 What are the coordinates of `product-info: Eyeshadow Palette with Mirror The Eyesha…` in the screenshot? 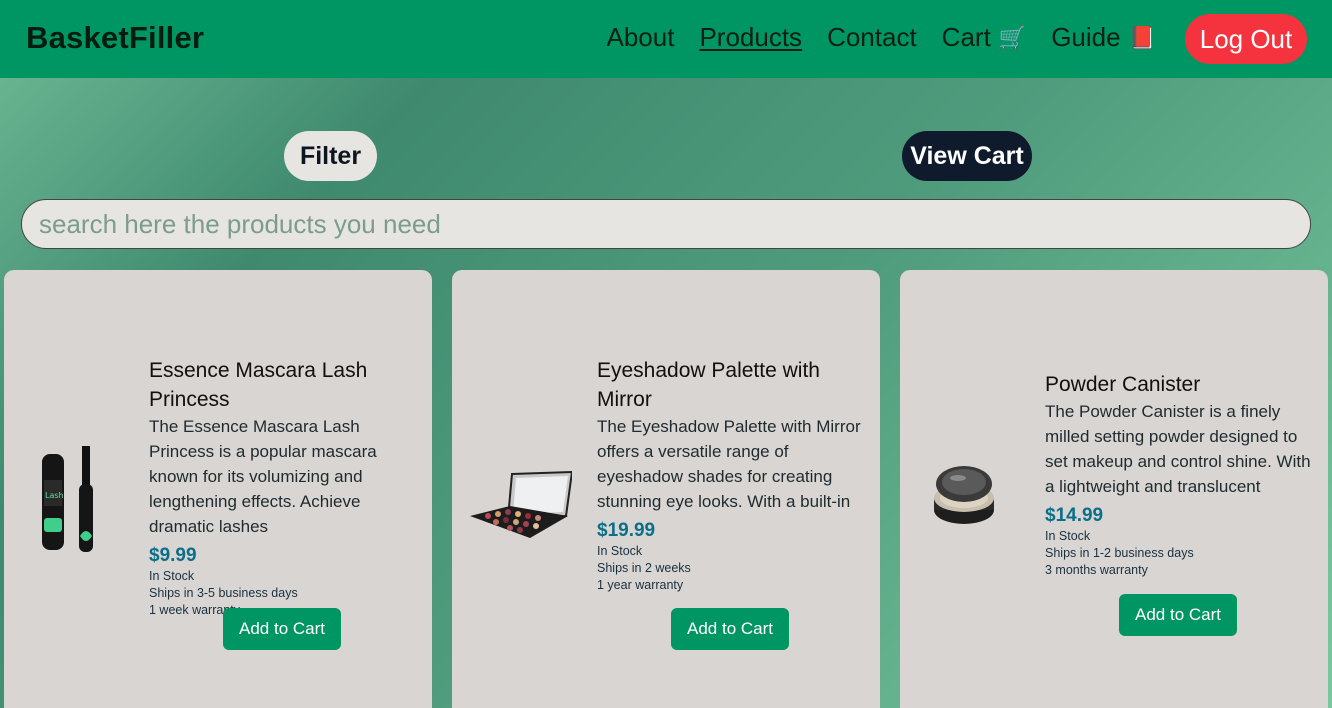 It's located at (731, 475).